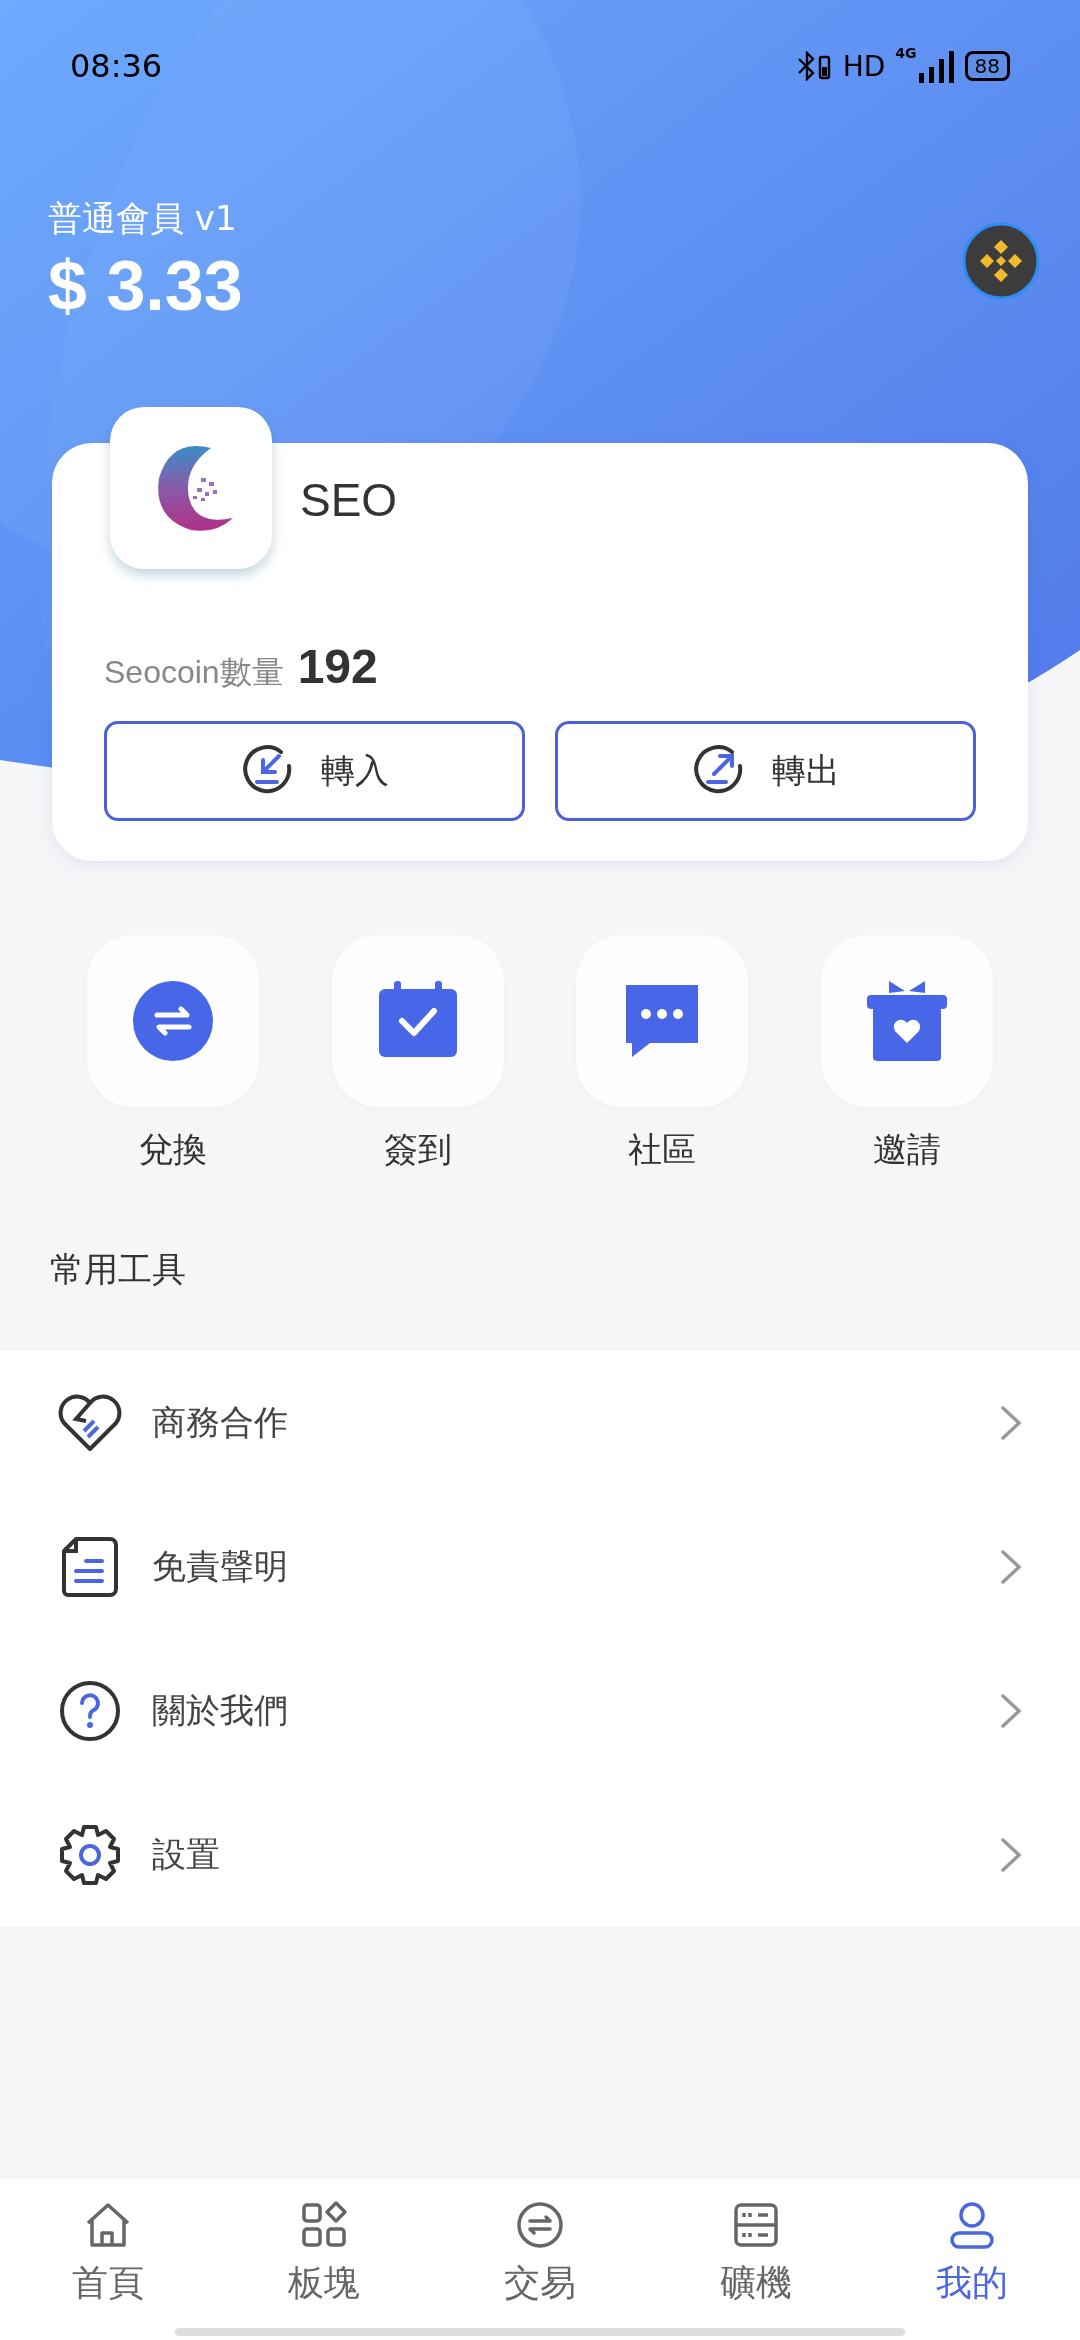 This screenshot has width=1080, height=2340. What do you see at coordinates (864, 66) in the screenshot?
I see `hd-indicator: HD` at bounding box center [864, 66].